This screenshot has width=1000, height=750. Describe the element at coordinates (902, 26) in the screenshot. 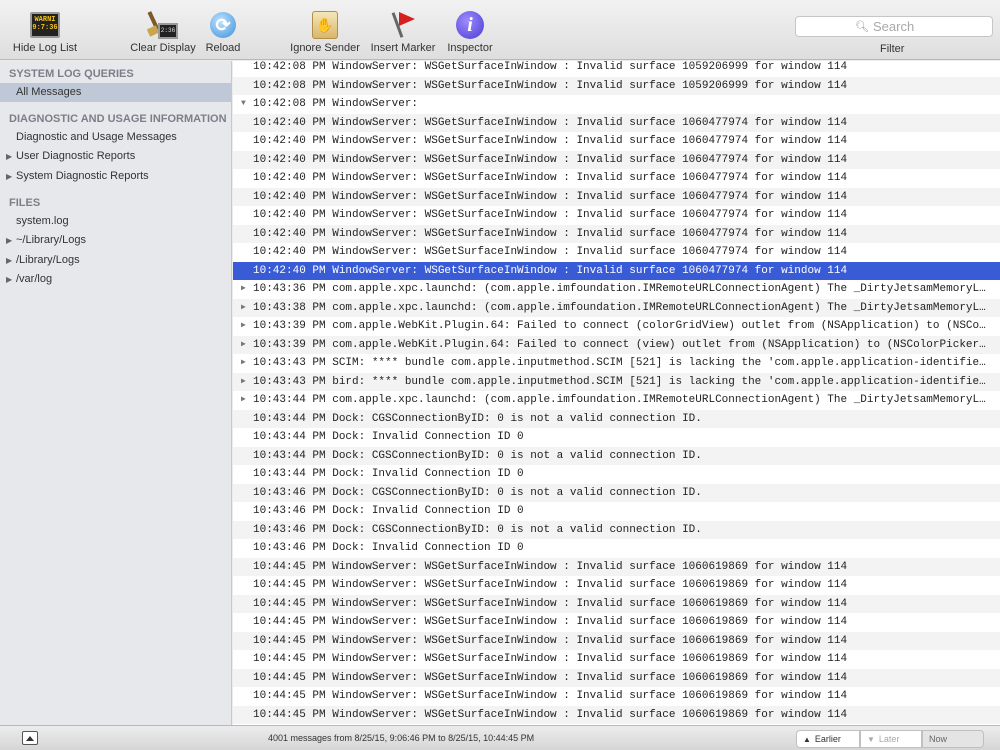

I see `search-input` at that location.